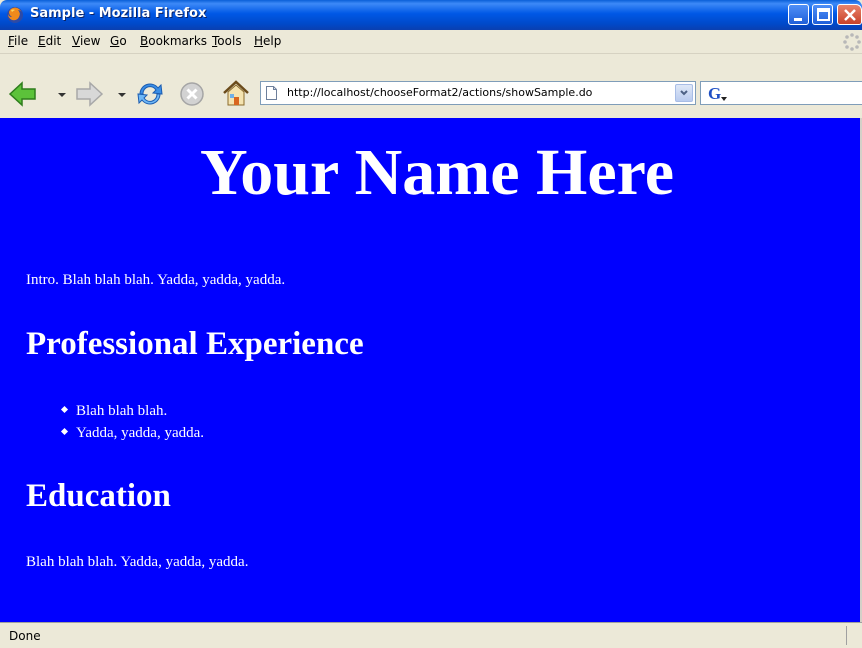 This screenshot has height=648, width=862. What do you see at coordinates (89, 94) in the screenshot?
I see `forward-arrow-icon` at bounding box center [89, 94].